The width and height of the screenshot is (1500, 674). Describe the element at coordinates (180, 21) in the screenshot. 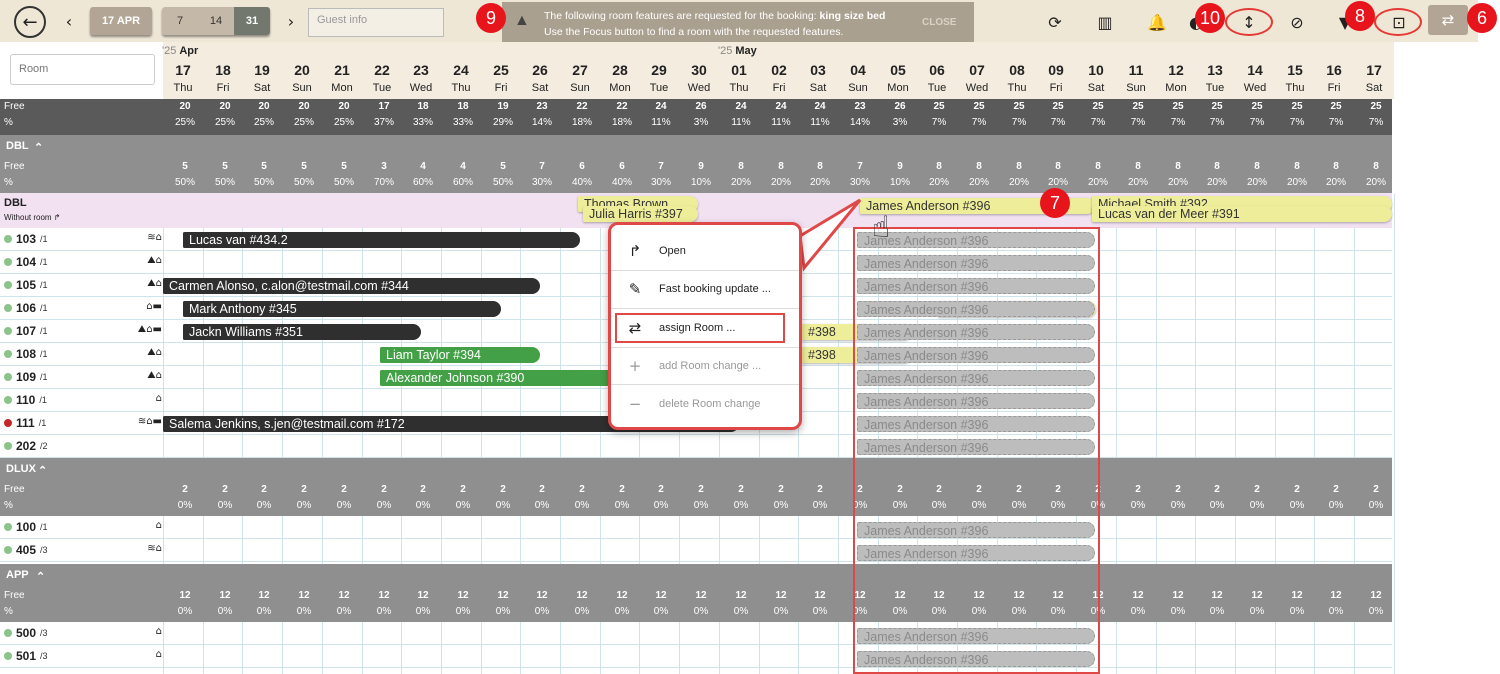

I see `range-7-days: 7` at that location.